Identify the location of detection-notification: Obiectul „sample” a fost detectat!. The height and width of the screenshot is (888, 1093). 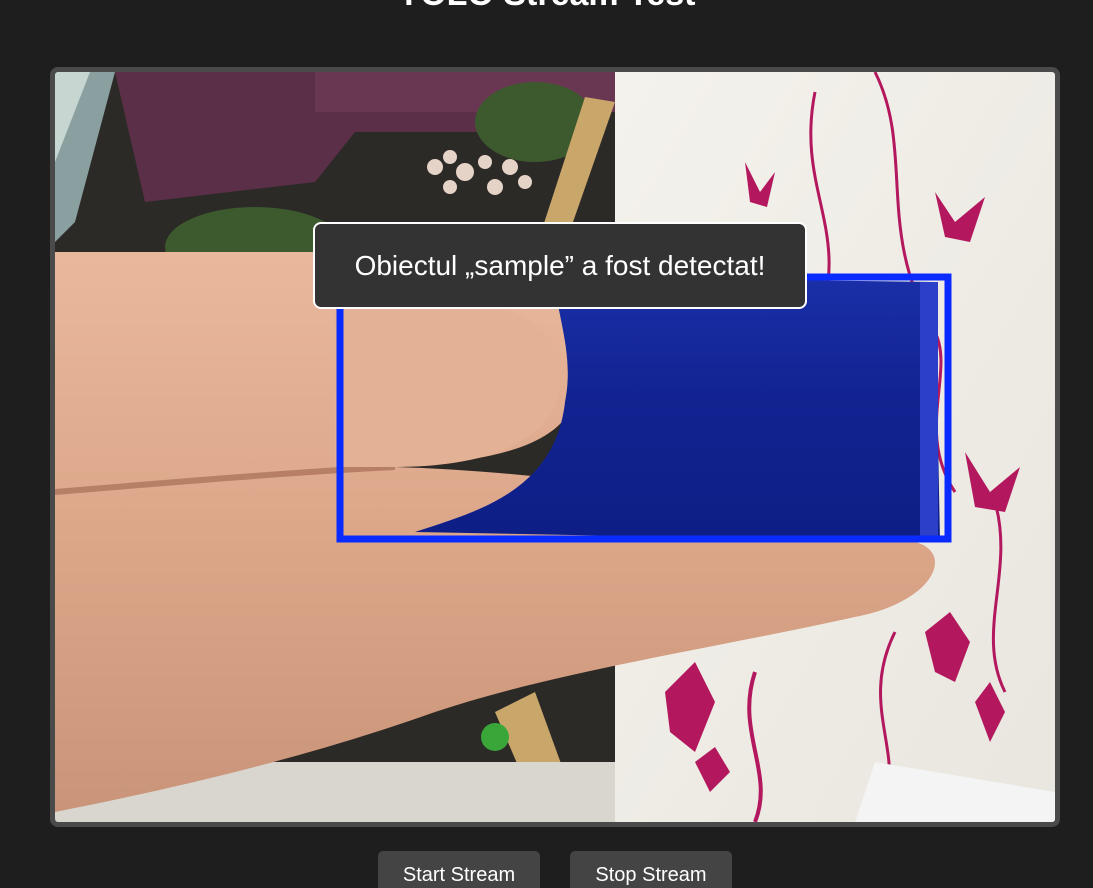
(560, 265).